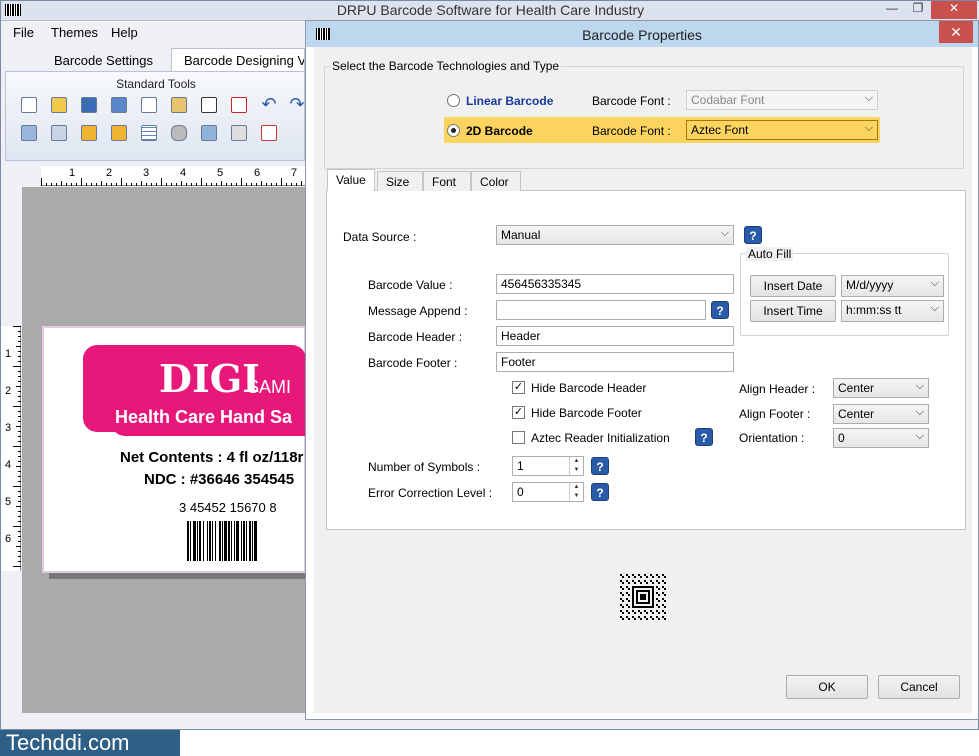 Image resolution: width=979 pixels, height=756 pixels. Describe the element at coordinates (351, 180) in the screenshot. I see `tab-value: Value` at that location.